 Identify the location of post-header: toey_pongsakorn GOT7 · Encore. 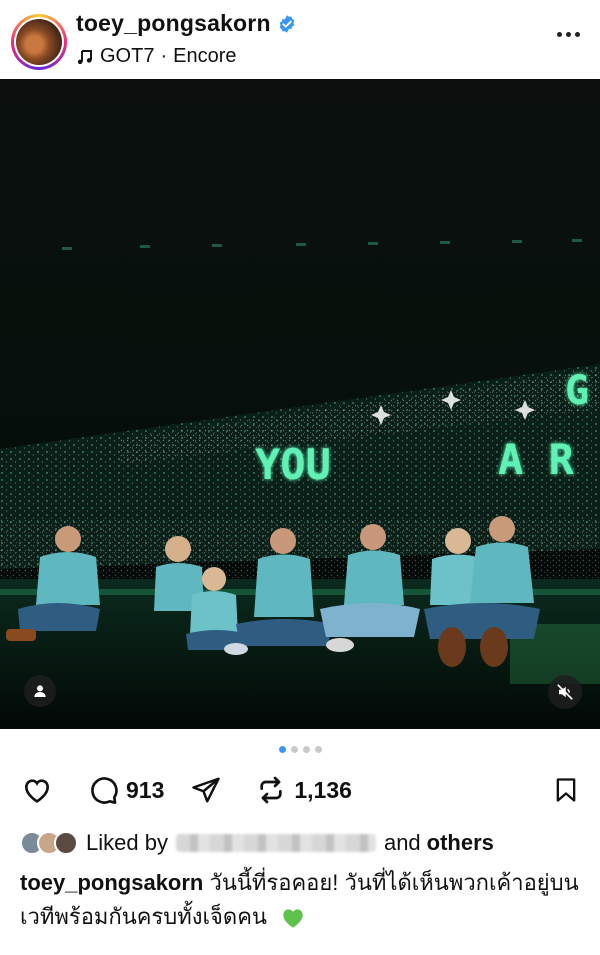
(300, 39).